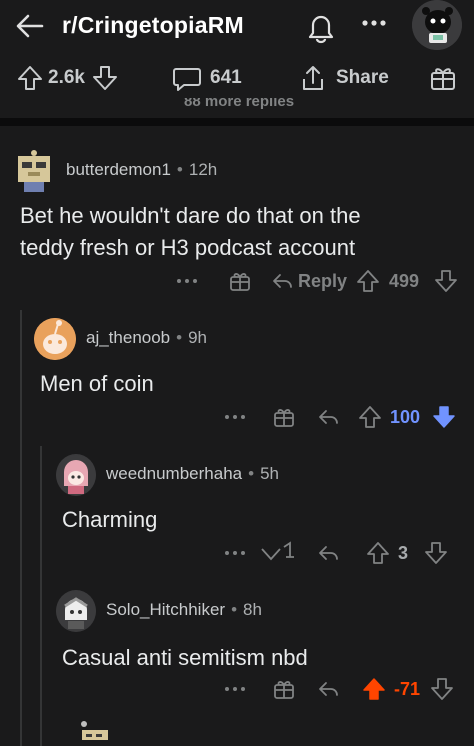 This screenshot has height=746, width=474. Describe the element at coordinates (239, 105) in the screenshot. I see `more-replies-link: 88 more replies` at that location.